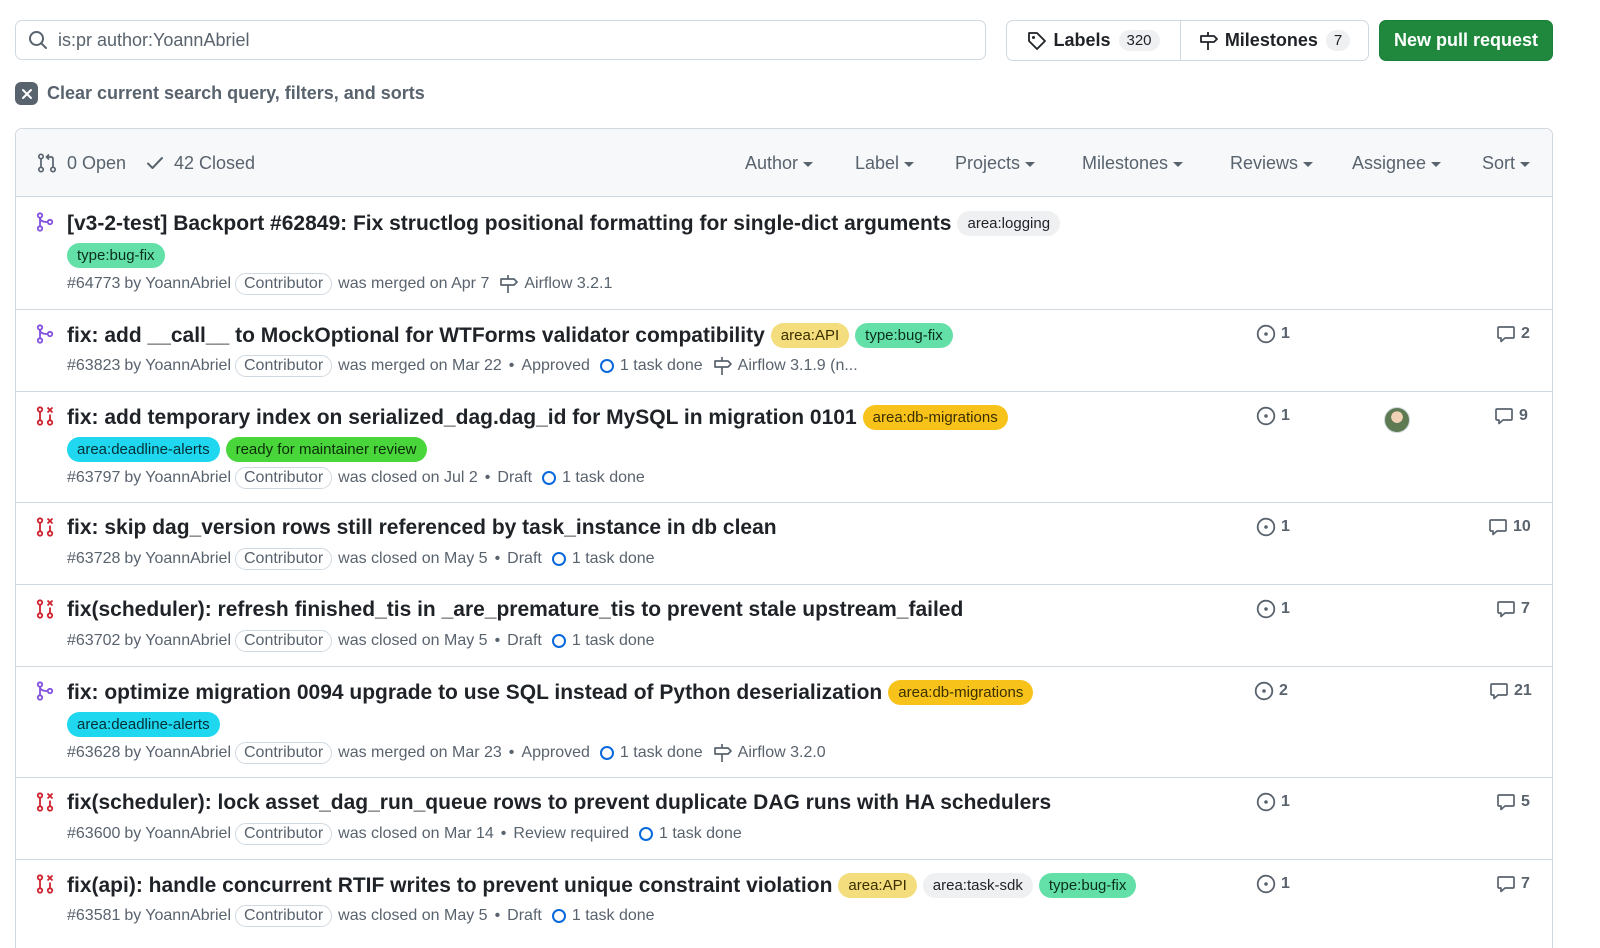  I want to click on filter-reviews: Reviews, so click(1272, 163).